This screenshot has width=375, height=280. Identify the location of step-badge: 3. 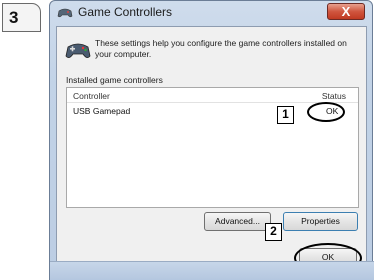
(21, 17).